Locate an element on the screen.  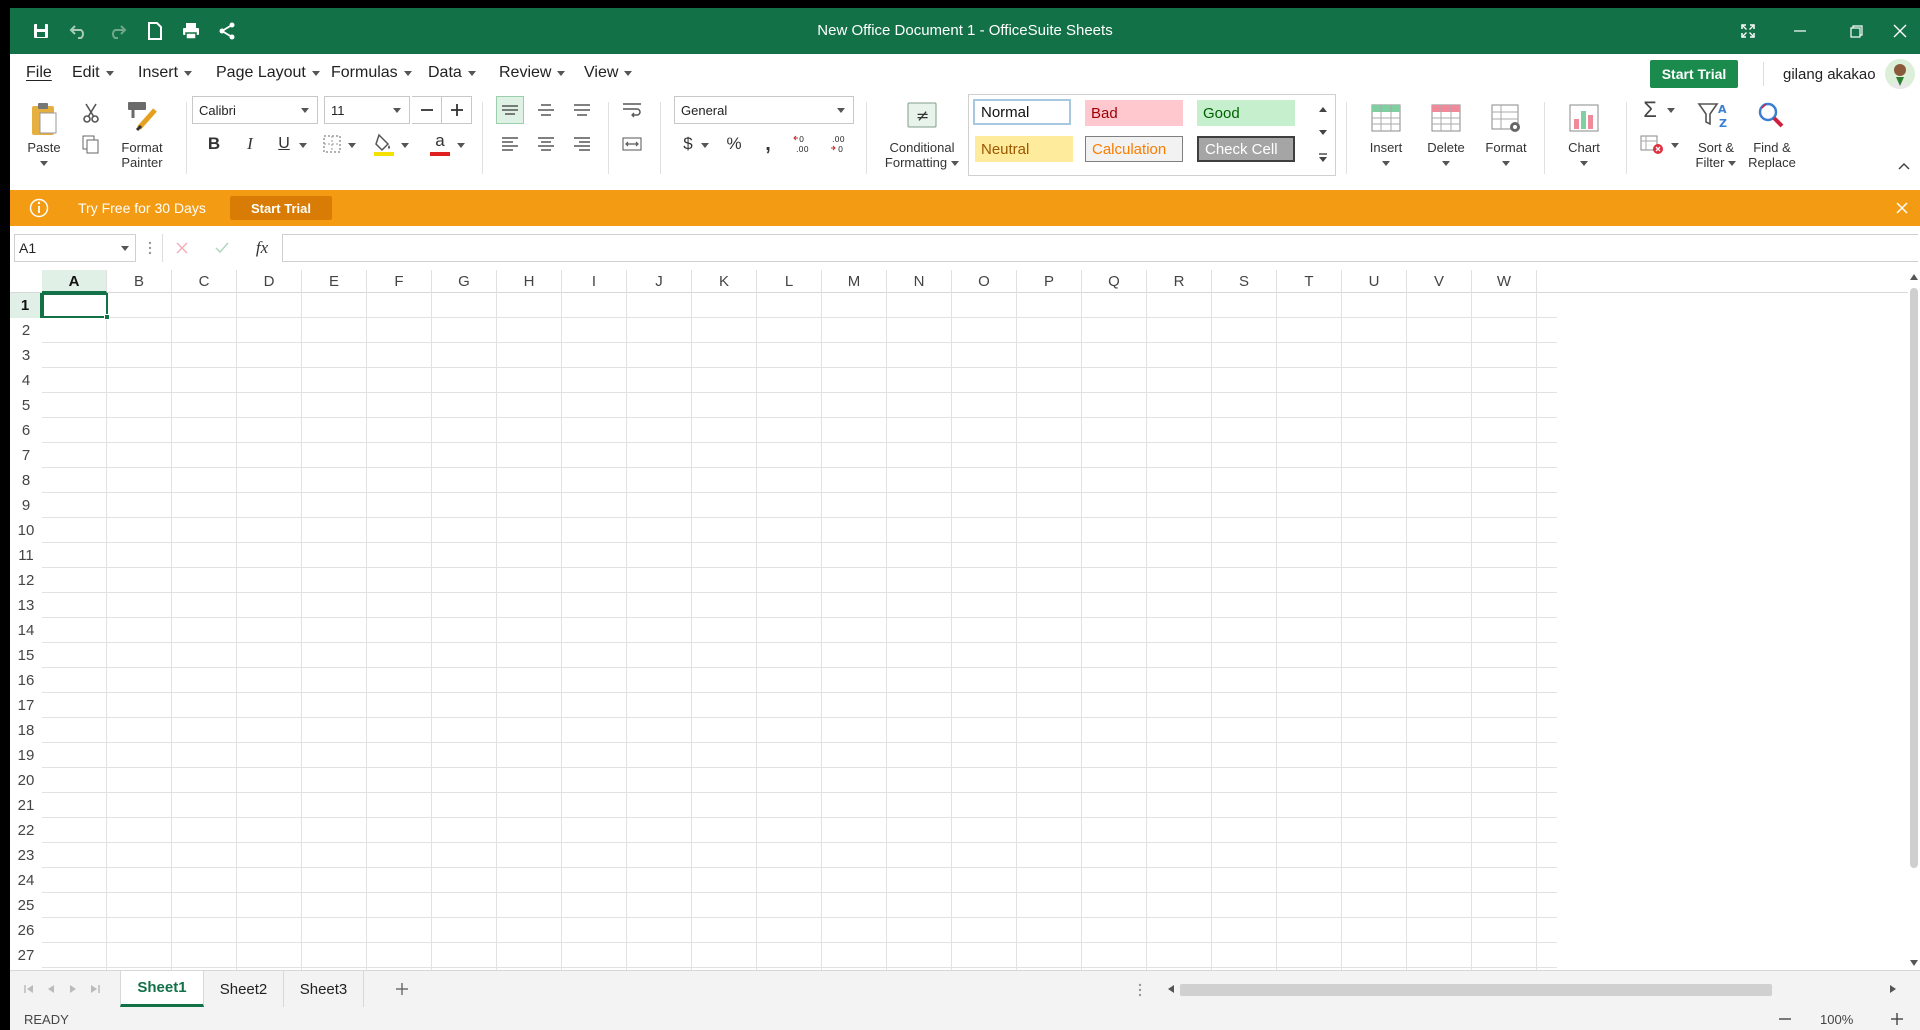
style-check-cell: Check Cell is located at coordinates (1246, 149).